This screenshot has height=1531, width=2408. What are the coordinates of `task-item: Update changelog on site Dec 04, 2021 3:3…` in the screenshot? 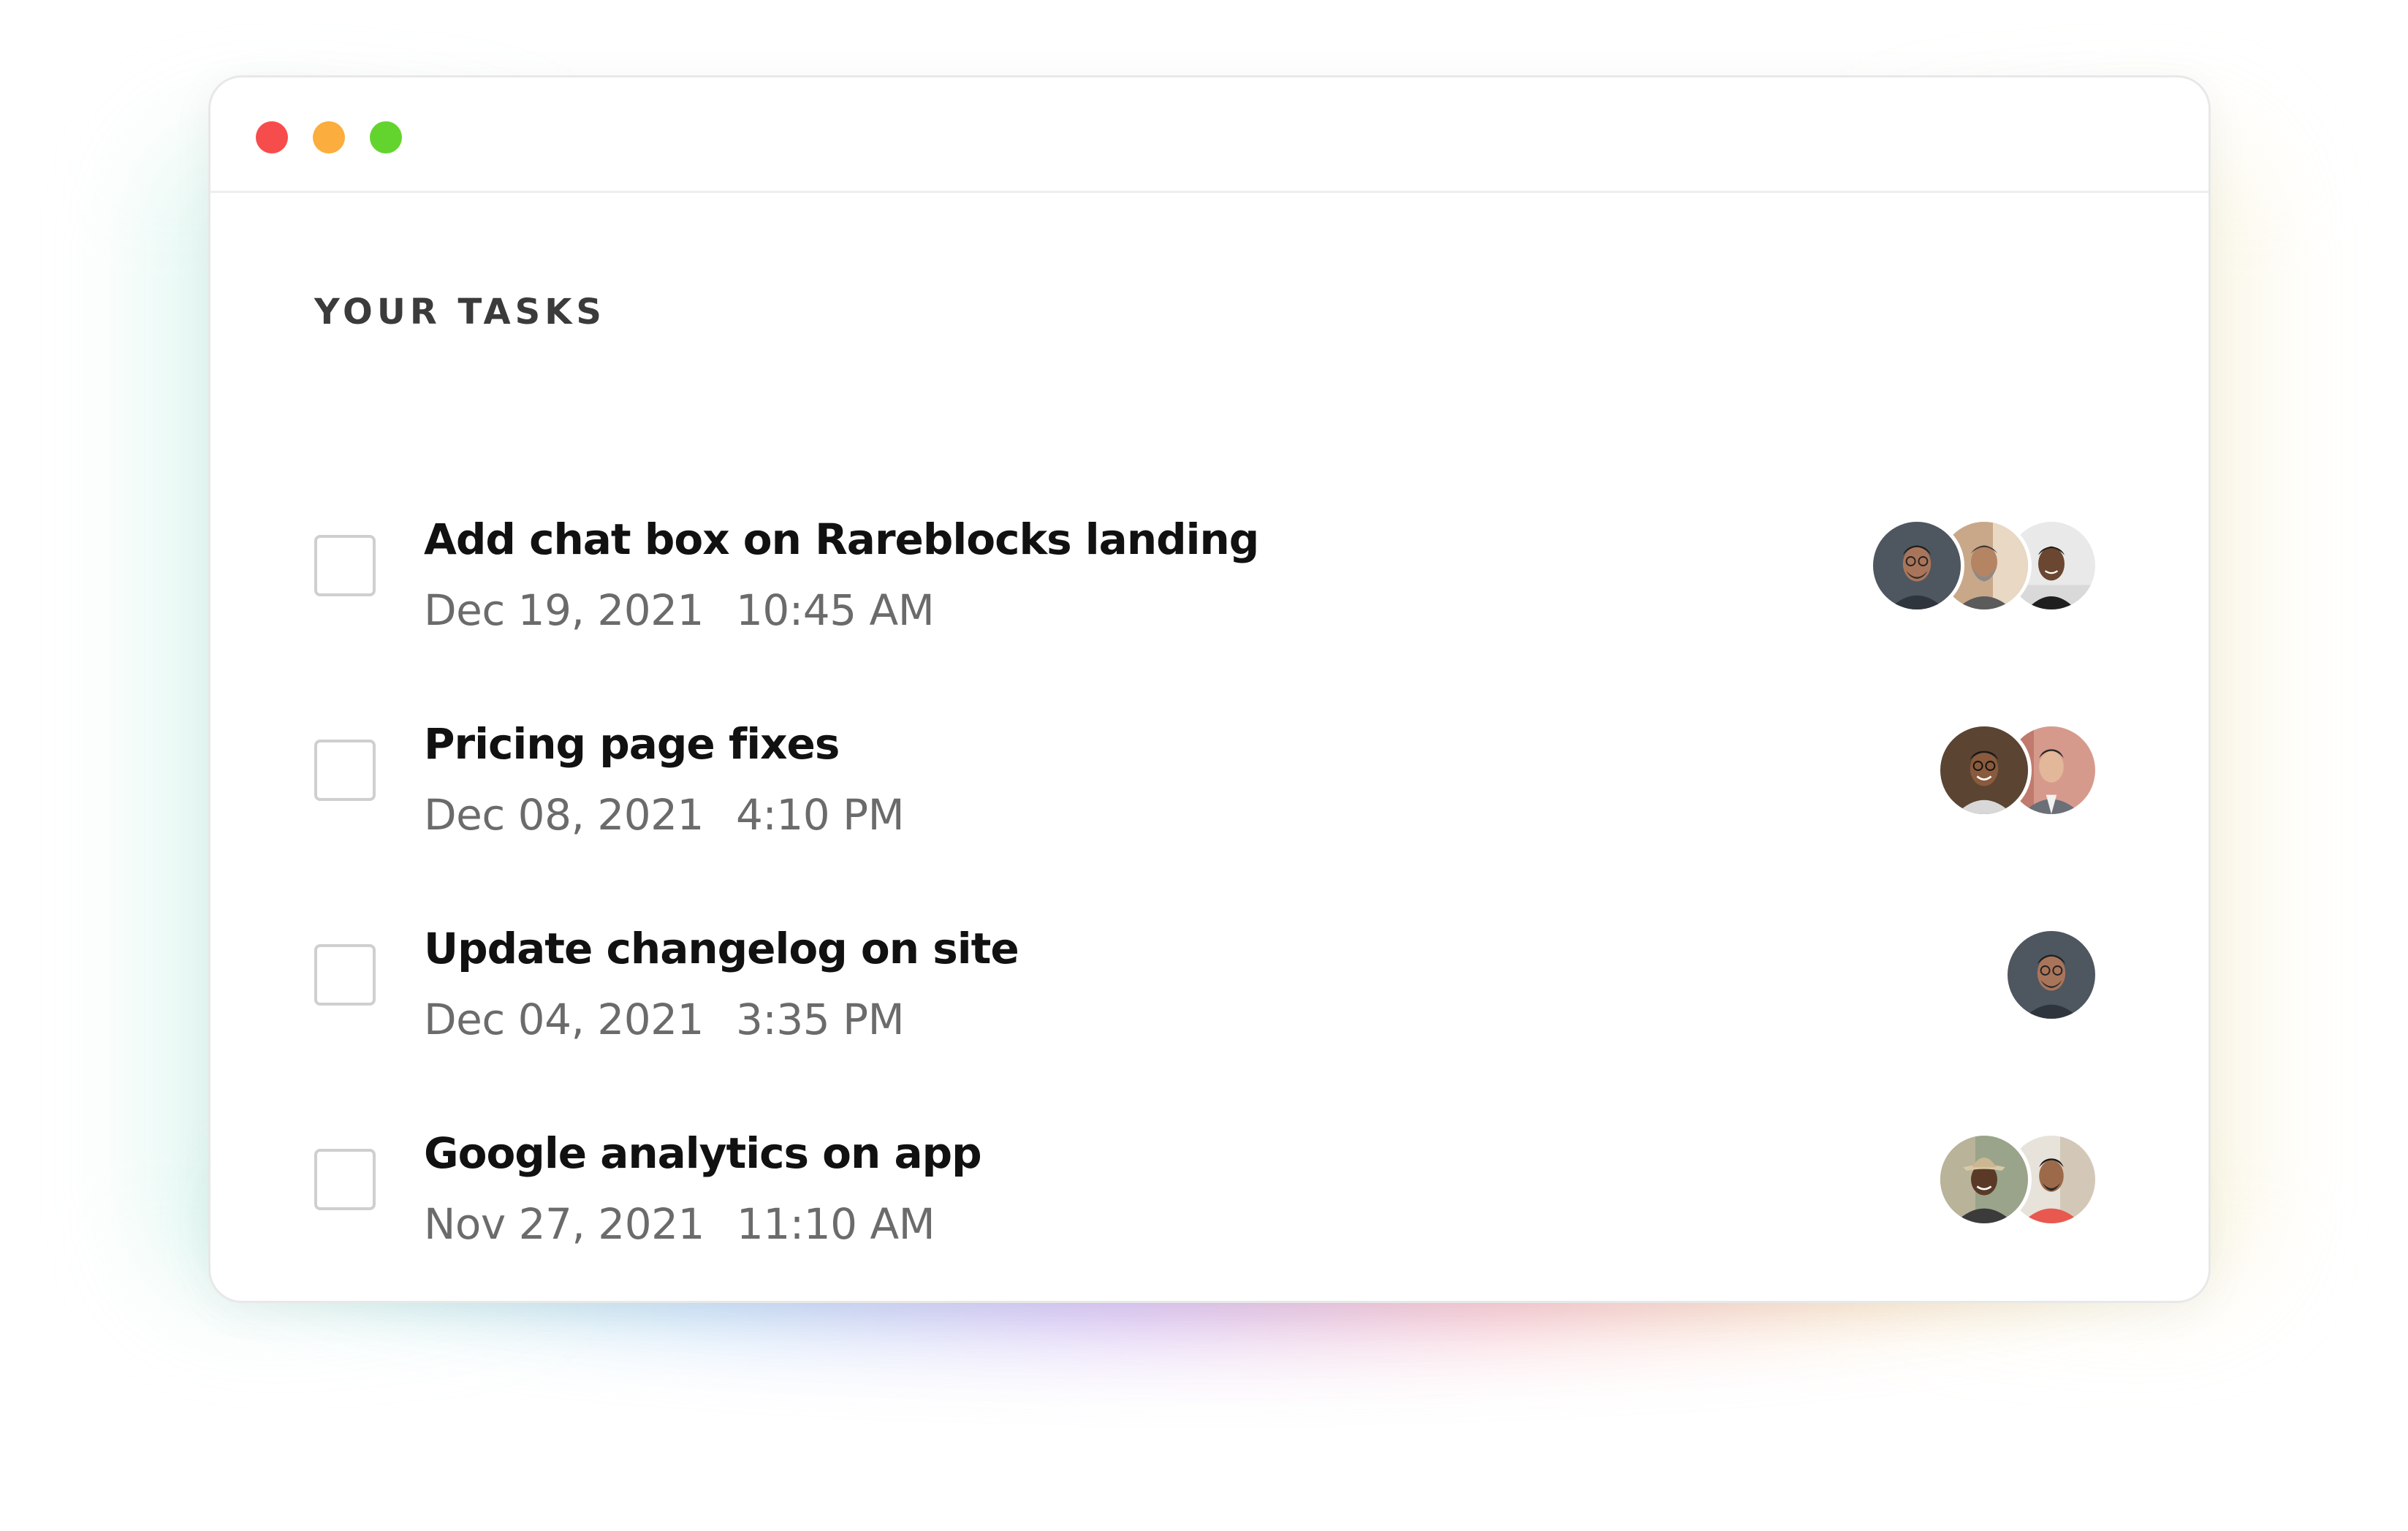 It's located at (1209, 999).